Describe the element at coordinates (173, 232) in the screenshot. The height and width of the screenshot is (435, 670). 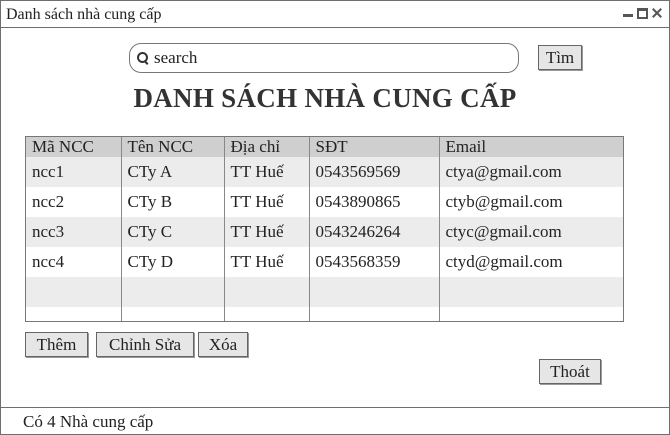
I see `cell-ten-ncc: CTy C` at that location.